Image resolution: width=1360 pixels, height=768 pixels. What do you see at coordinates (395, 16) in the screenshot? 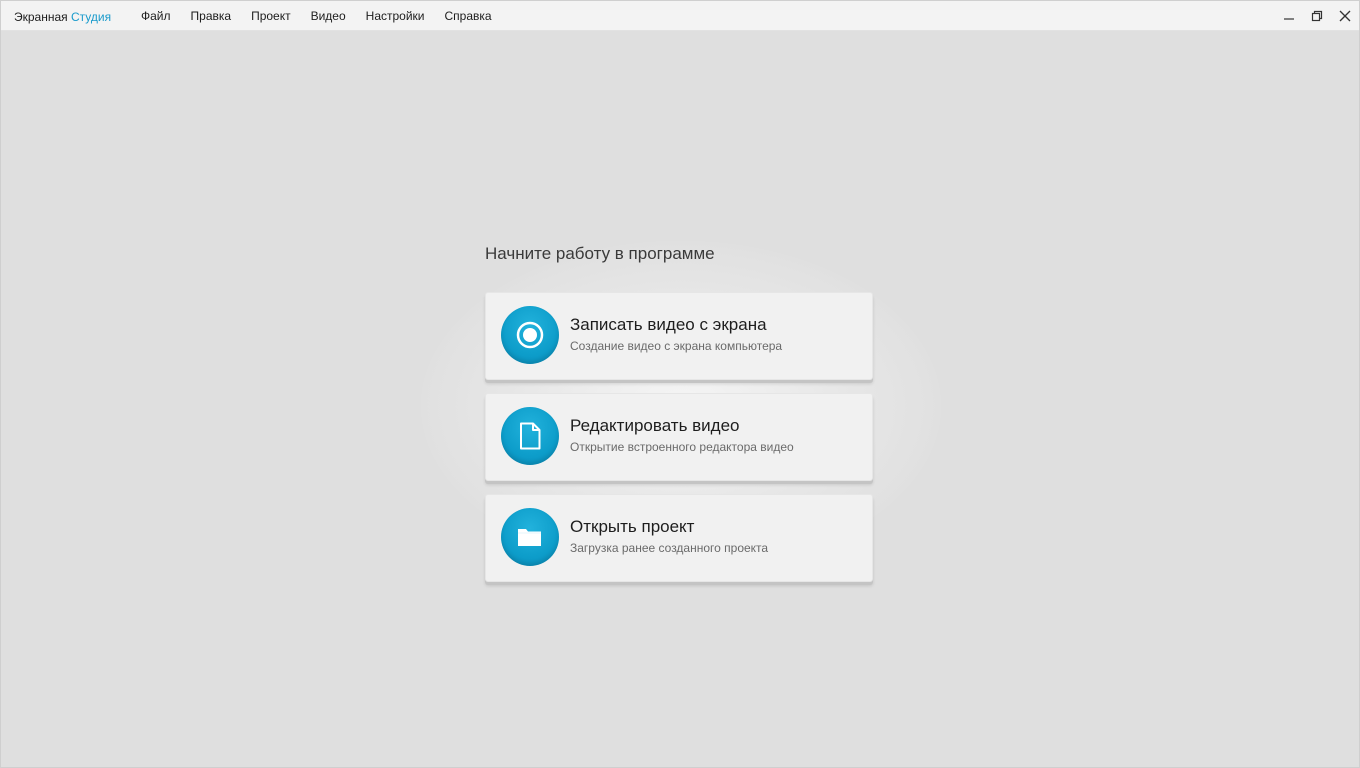
I see `menu-settings: Настройки` at bounding box center [395, 16].